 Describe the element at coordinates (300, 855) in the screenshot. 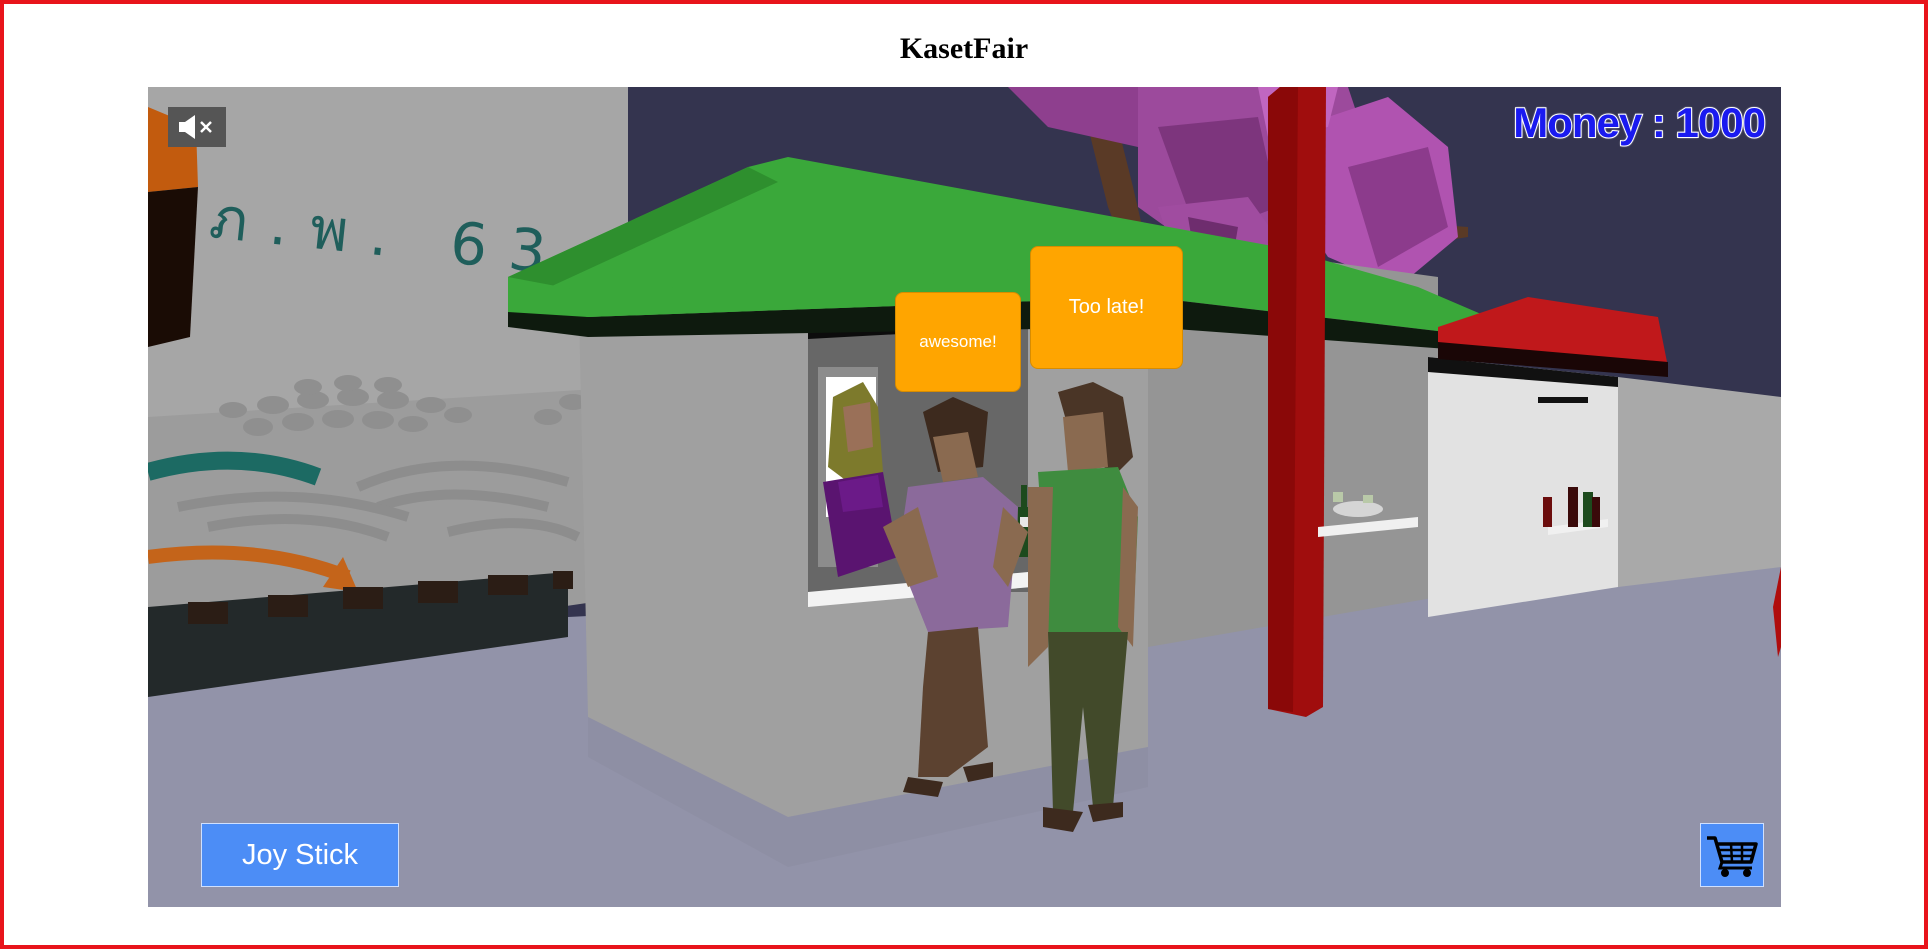

I see `joystick-button: Joy Stick` at that location.